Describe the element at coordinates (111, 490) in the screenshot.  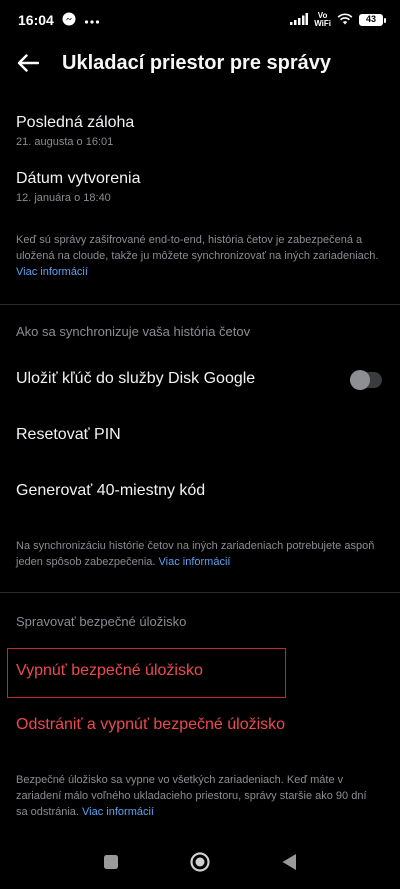
I see `generate-code-label: Generovať 40-miestny kód` at that location.